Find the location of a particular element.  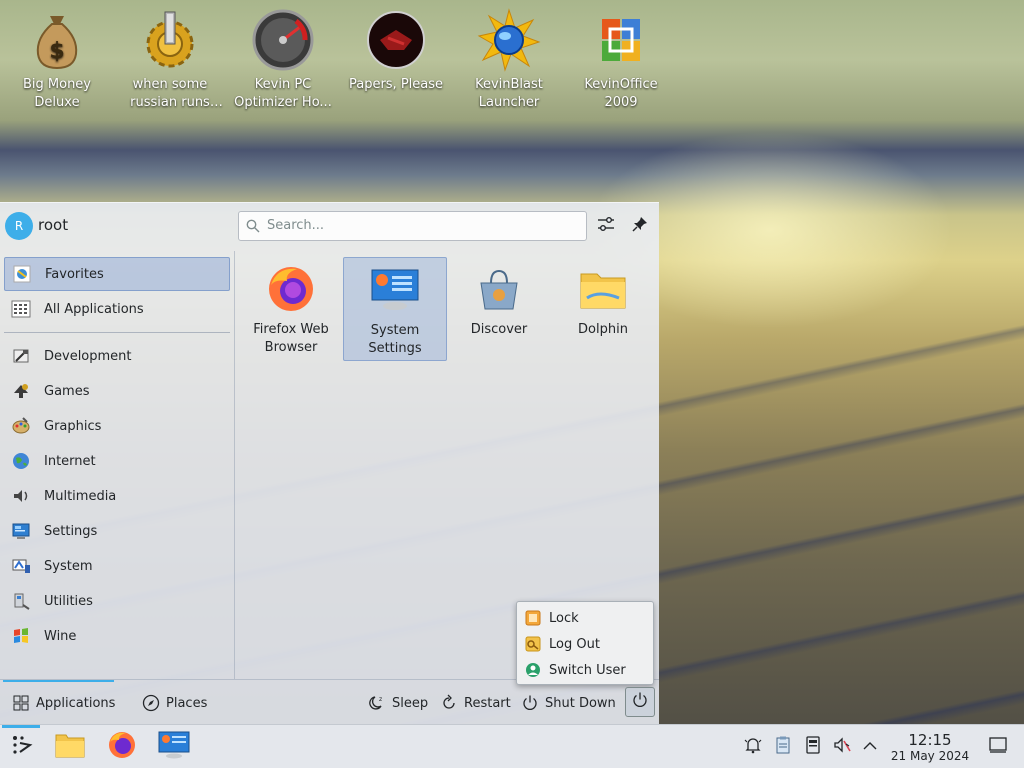

divider is located at coordinates (117, 332).